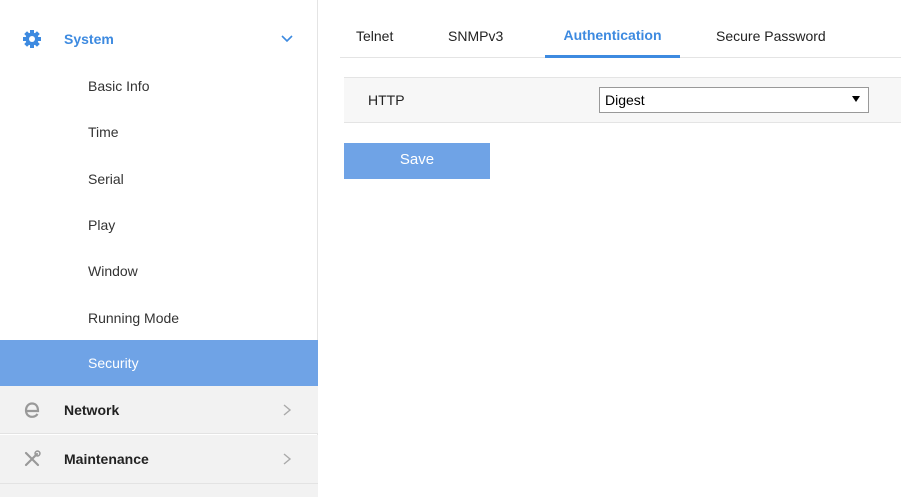 The image size is (901, 497). I want to click on http-label: HTTP, so click(386, 100).